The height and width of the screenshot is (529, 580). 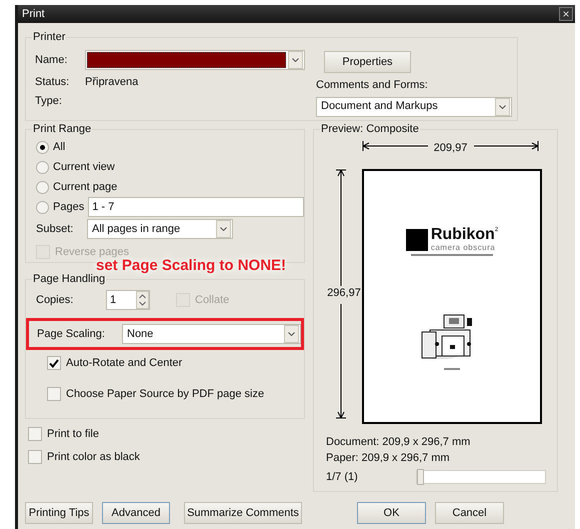 What do you see at coordinates (452, 369) in the screenshot?
I see `caption-line` at bounding box center [452, 369].